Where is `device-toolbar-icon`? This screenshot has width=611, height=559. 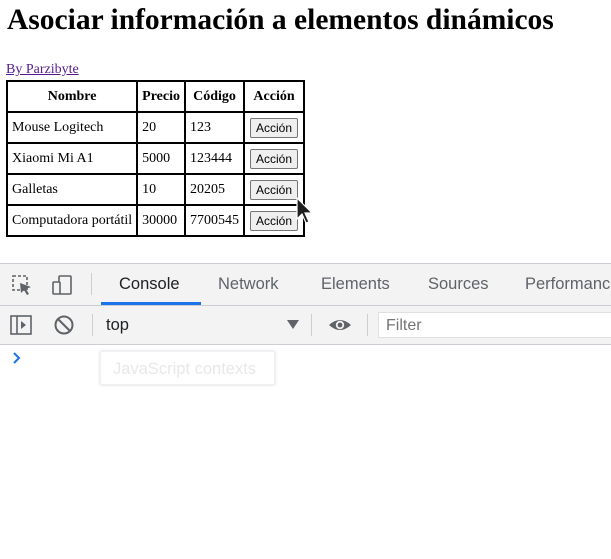 device-toolbar-icon is located at coordinates (62, 285).